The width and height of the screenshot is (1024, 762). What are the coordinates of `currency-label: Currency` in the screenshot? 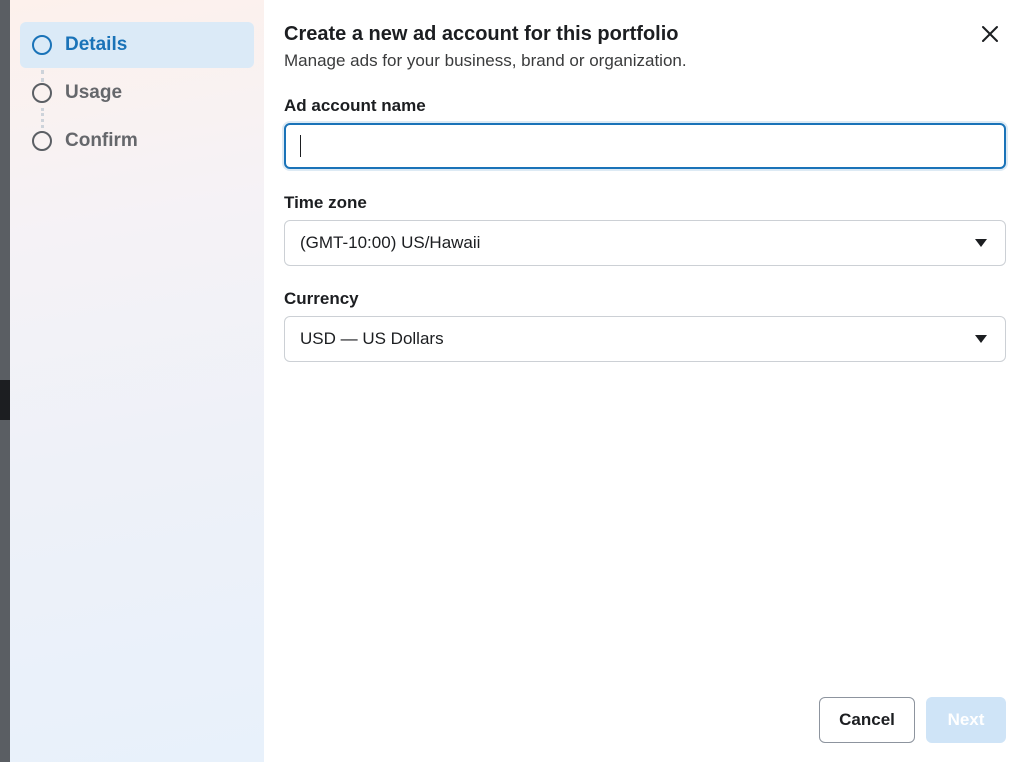 It's located at (321, 298).